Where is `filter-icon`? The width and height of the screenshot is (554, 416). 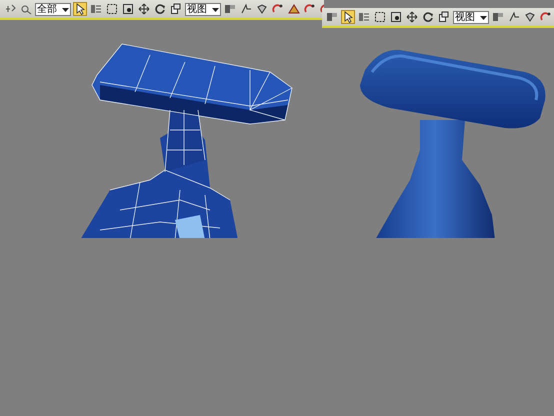 filter-icon is located at coordinates (26, 9).